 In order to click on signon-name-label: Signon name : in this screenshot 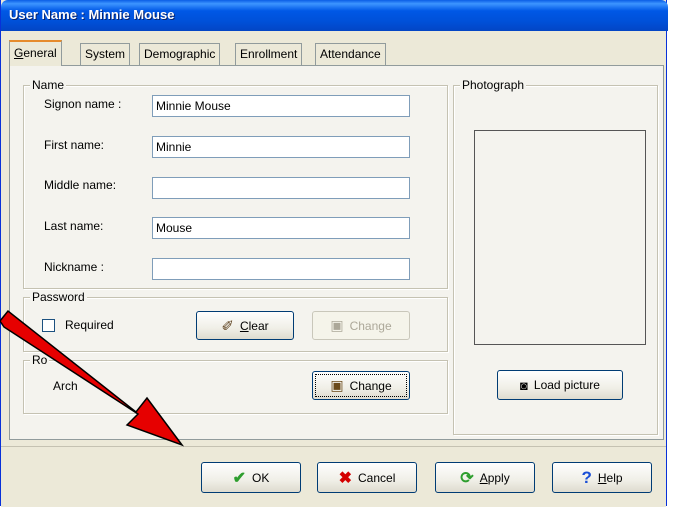, I will do `click(83, 104)`.